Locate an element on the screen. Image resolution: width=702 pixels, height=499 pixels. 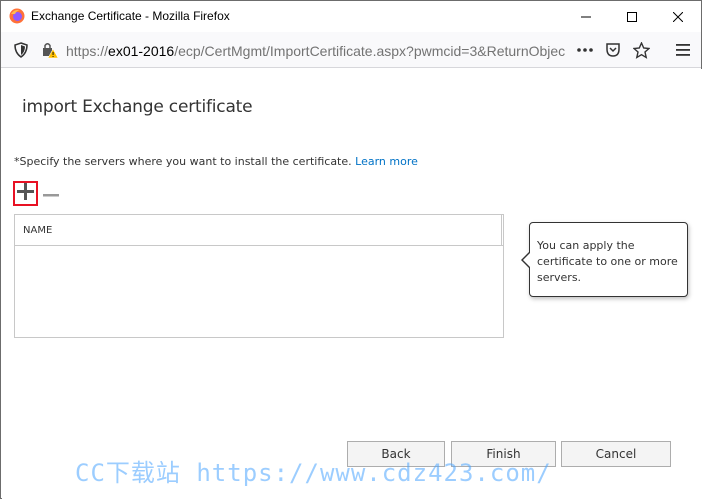
tracking-protection-shield-icon is located at coordinates (21, 50).